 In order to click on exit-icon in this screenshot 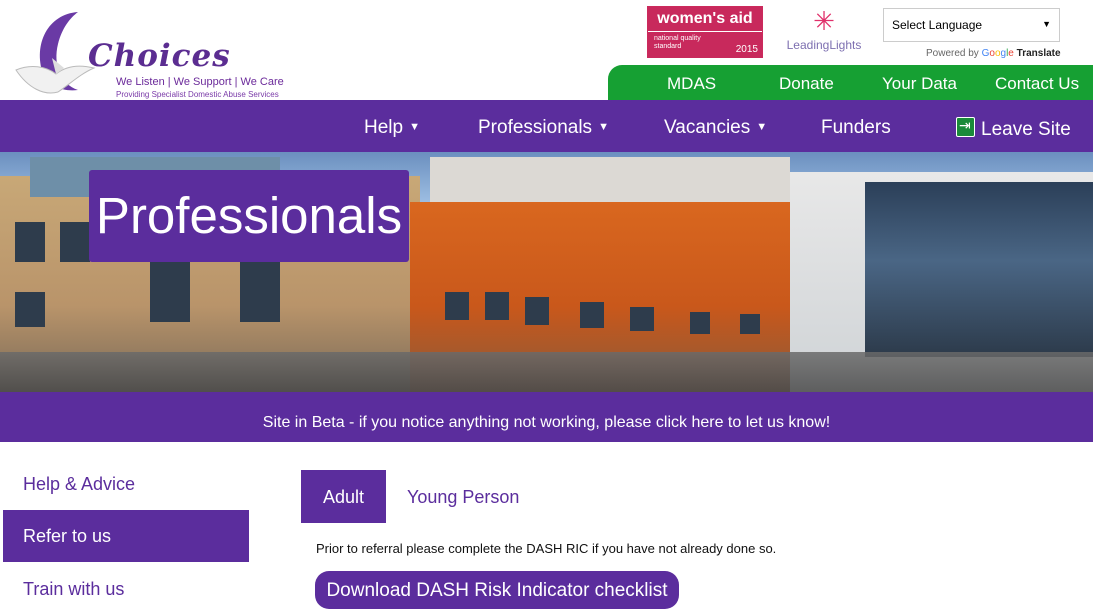, I will do `click(965, 127)`.